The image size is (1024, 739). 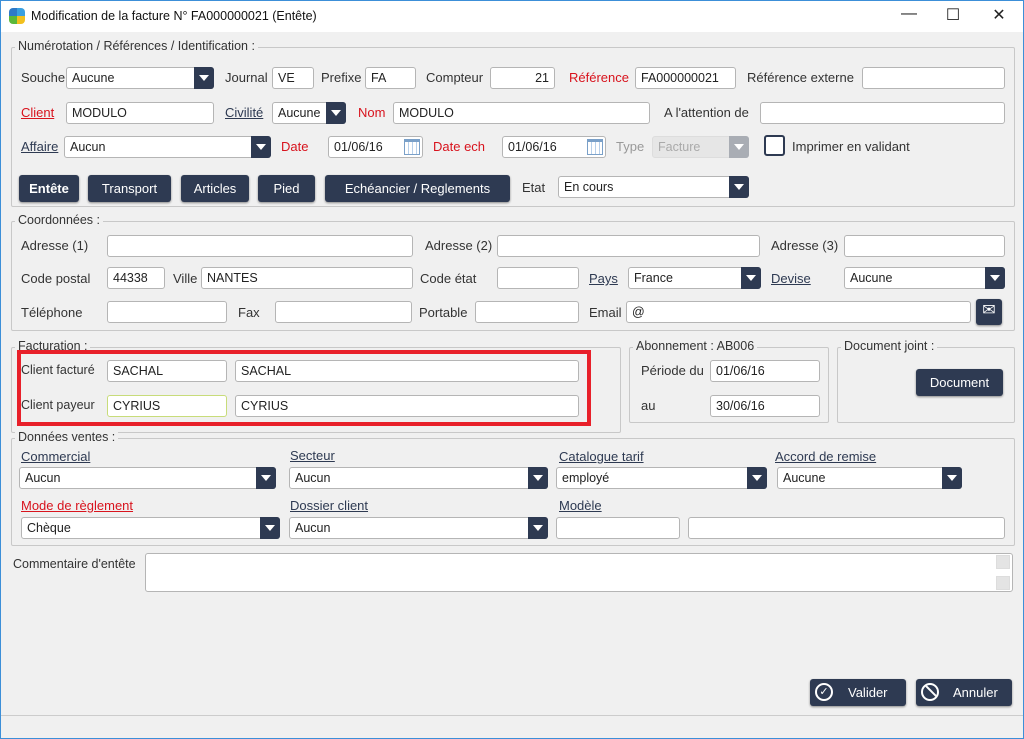 I want to click on devise-link: Devise, so click(x=791, y=278).